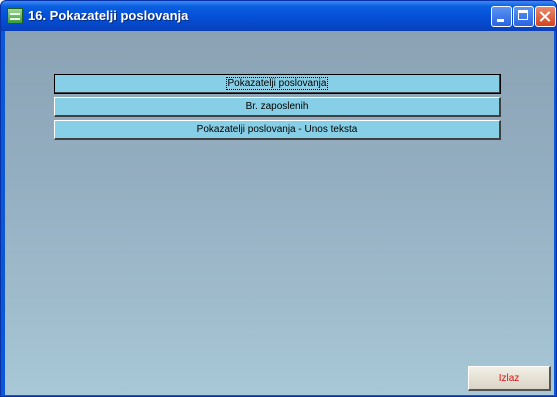 The height and width of the screenshot is (397, 557). What do you see at coordinates (15, 16) in the screenshot?
I see `form-icon` at bounding box center [15, 16].